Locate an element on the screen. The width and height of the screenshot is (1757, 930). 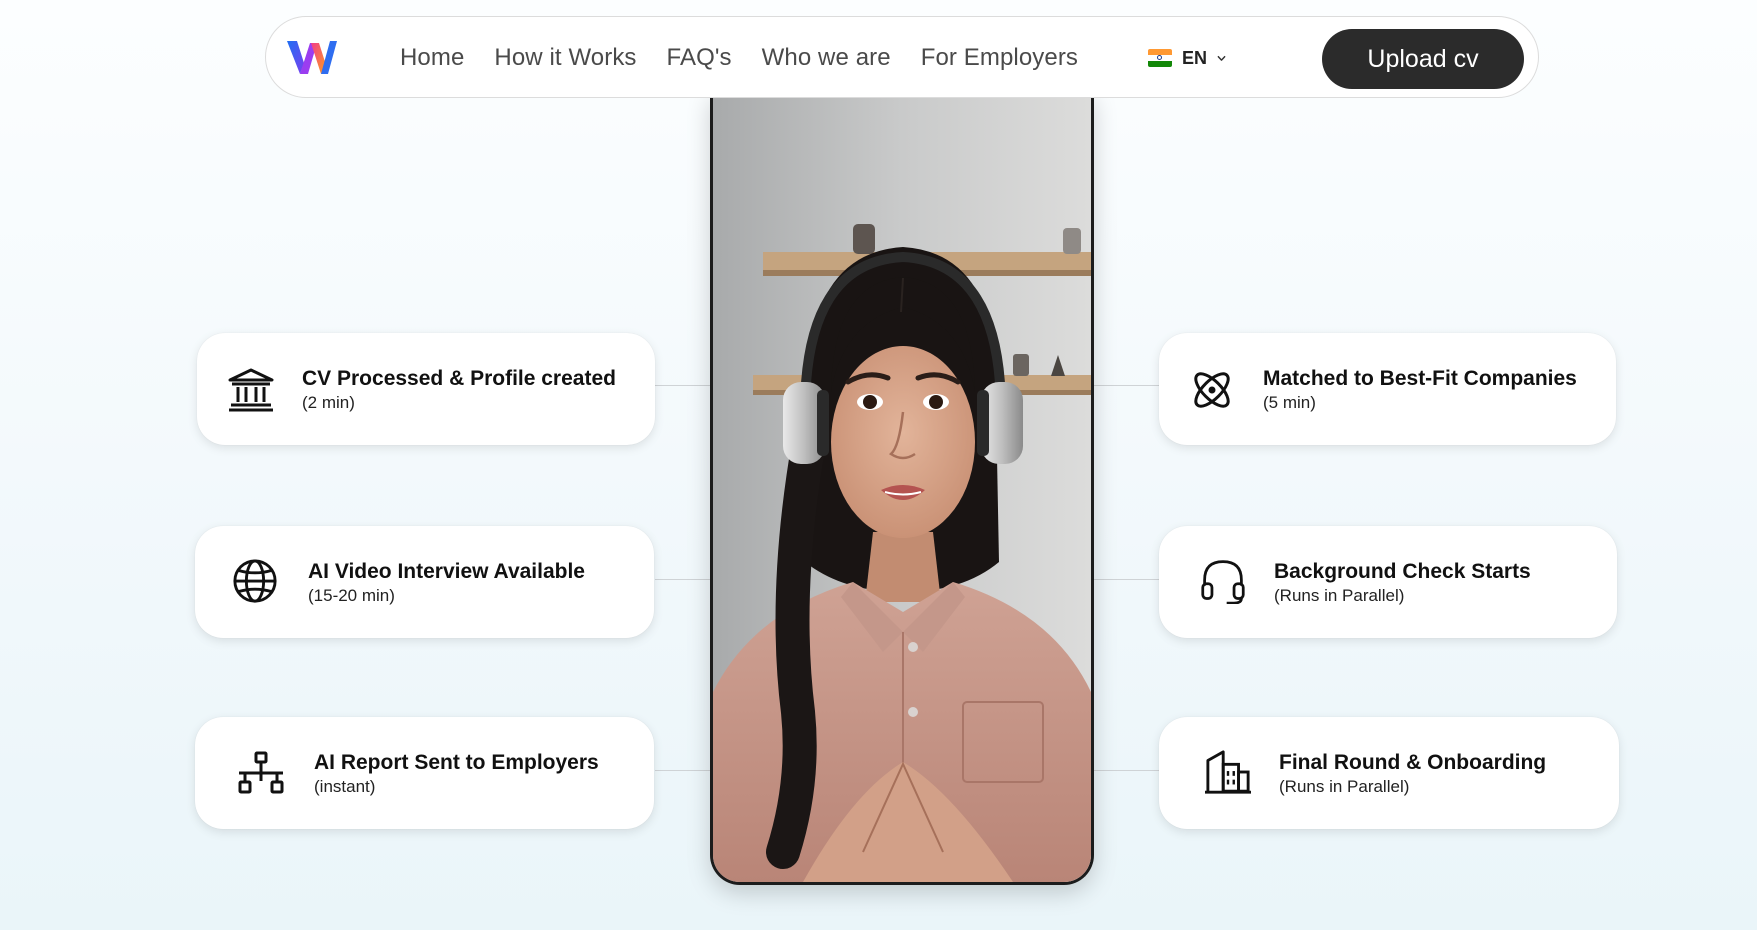
globe-icon is located at coordinates (255, 581).